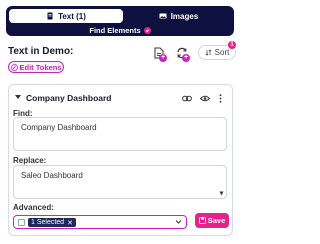 The width and height of the screenshot is (320, 244). What do you see at coordinates (21, 222) in the screenshot?
I see `table-icon` at bounding box center [21, 222].